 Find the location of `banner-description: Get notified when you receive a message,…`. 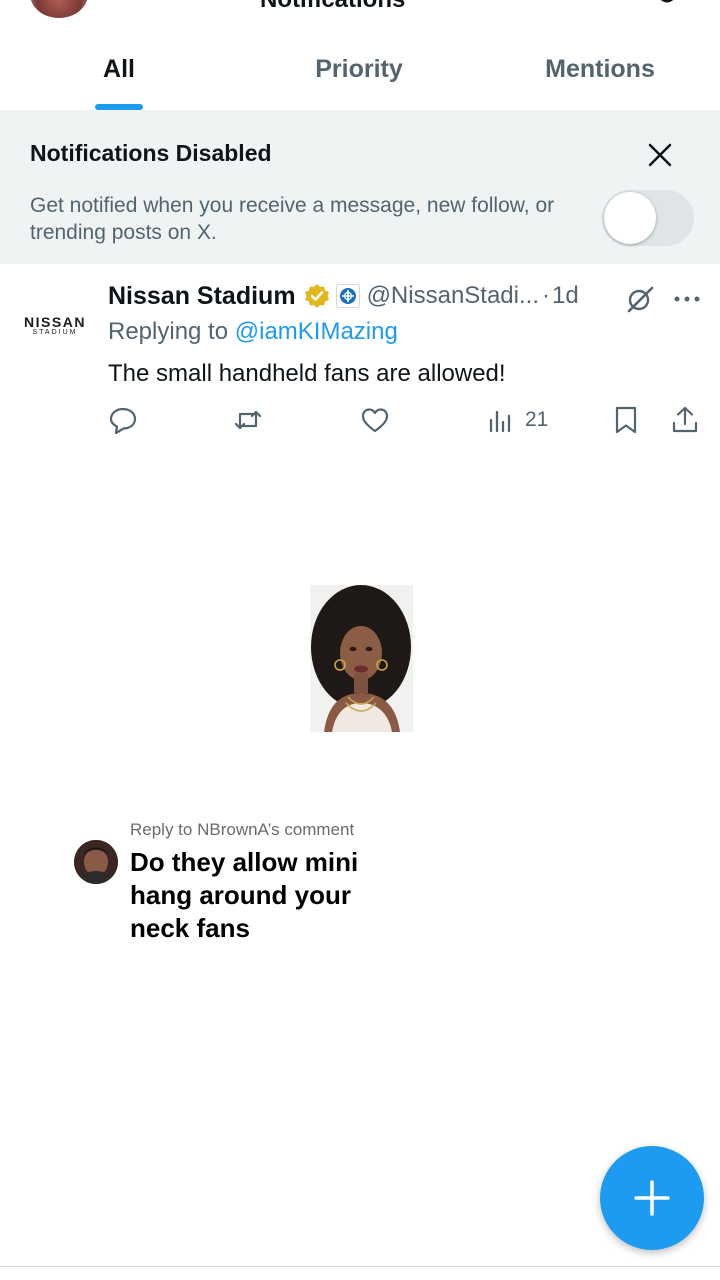

banner-description: Get notified when you receive a message,… is located at coordinates (292, 219).